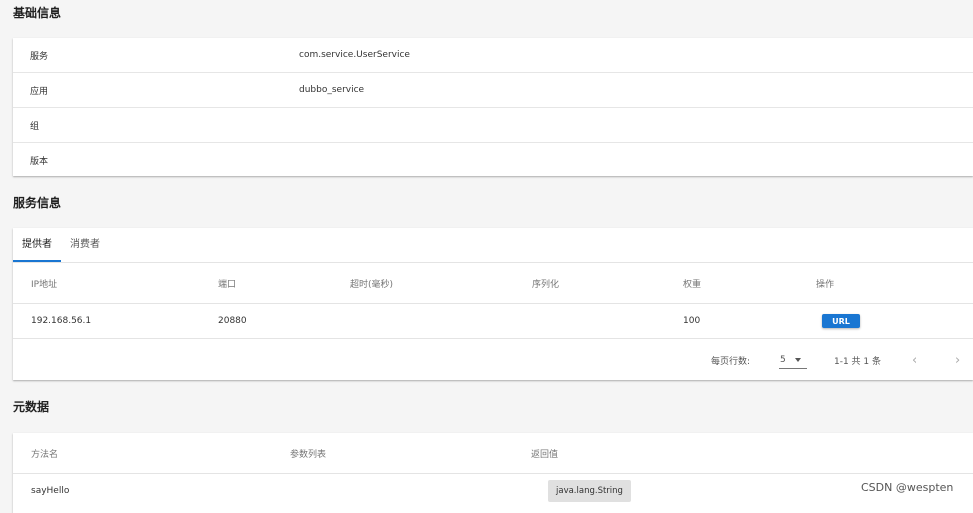  I want to click on table-pagination: 每页行数: 5 1-1 共 1 条 ‹ ›, so click(493, 360).